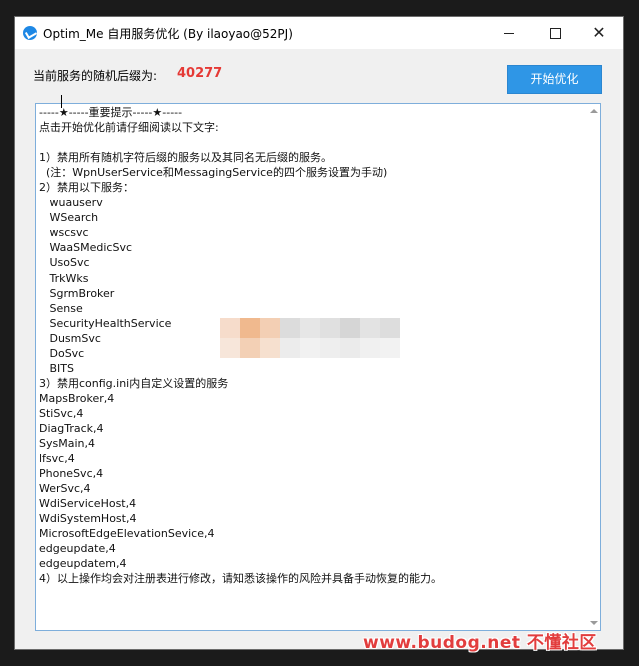  Describe the element at coordinates (64, 263) in the screenshot. I see `text-line: UsoSvc` at that location.